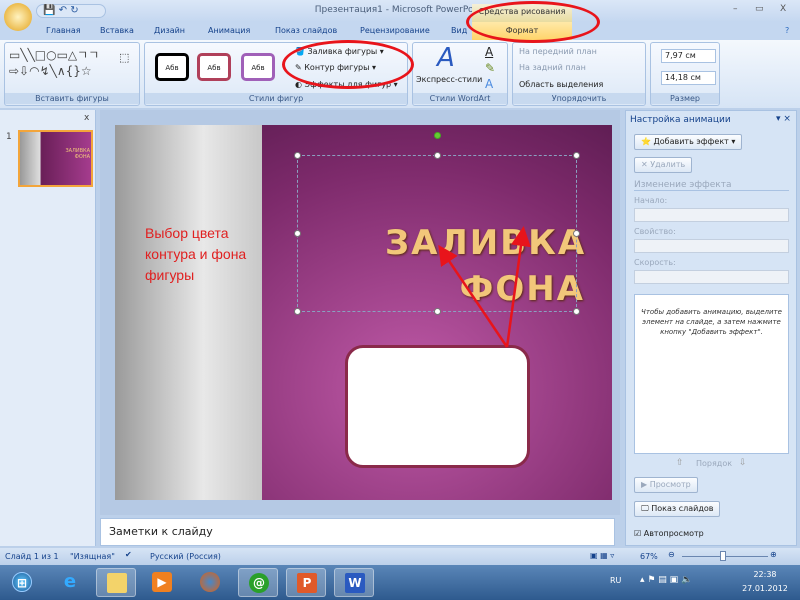 The height and width of the screenshot is (600, 800). I want to click on taskbar-explorer, so click(116, 582).